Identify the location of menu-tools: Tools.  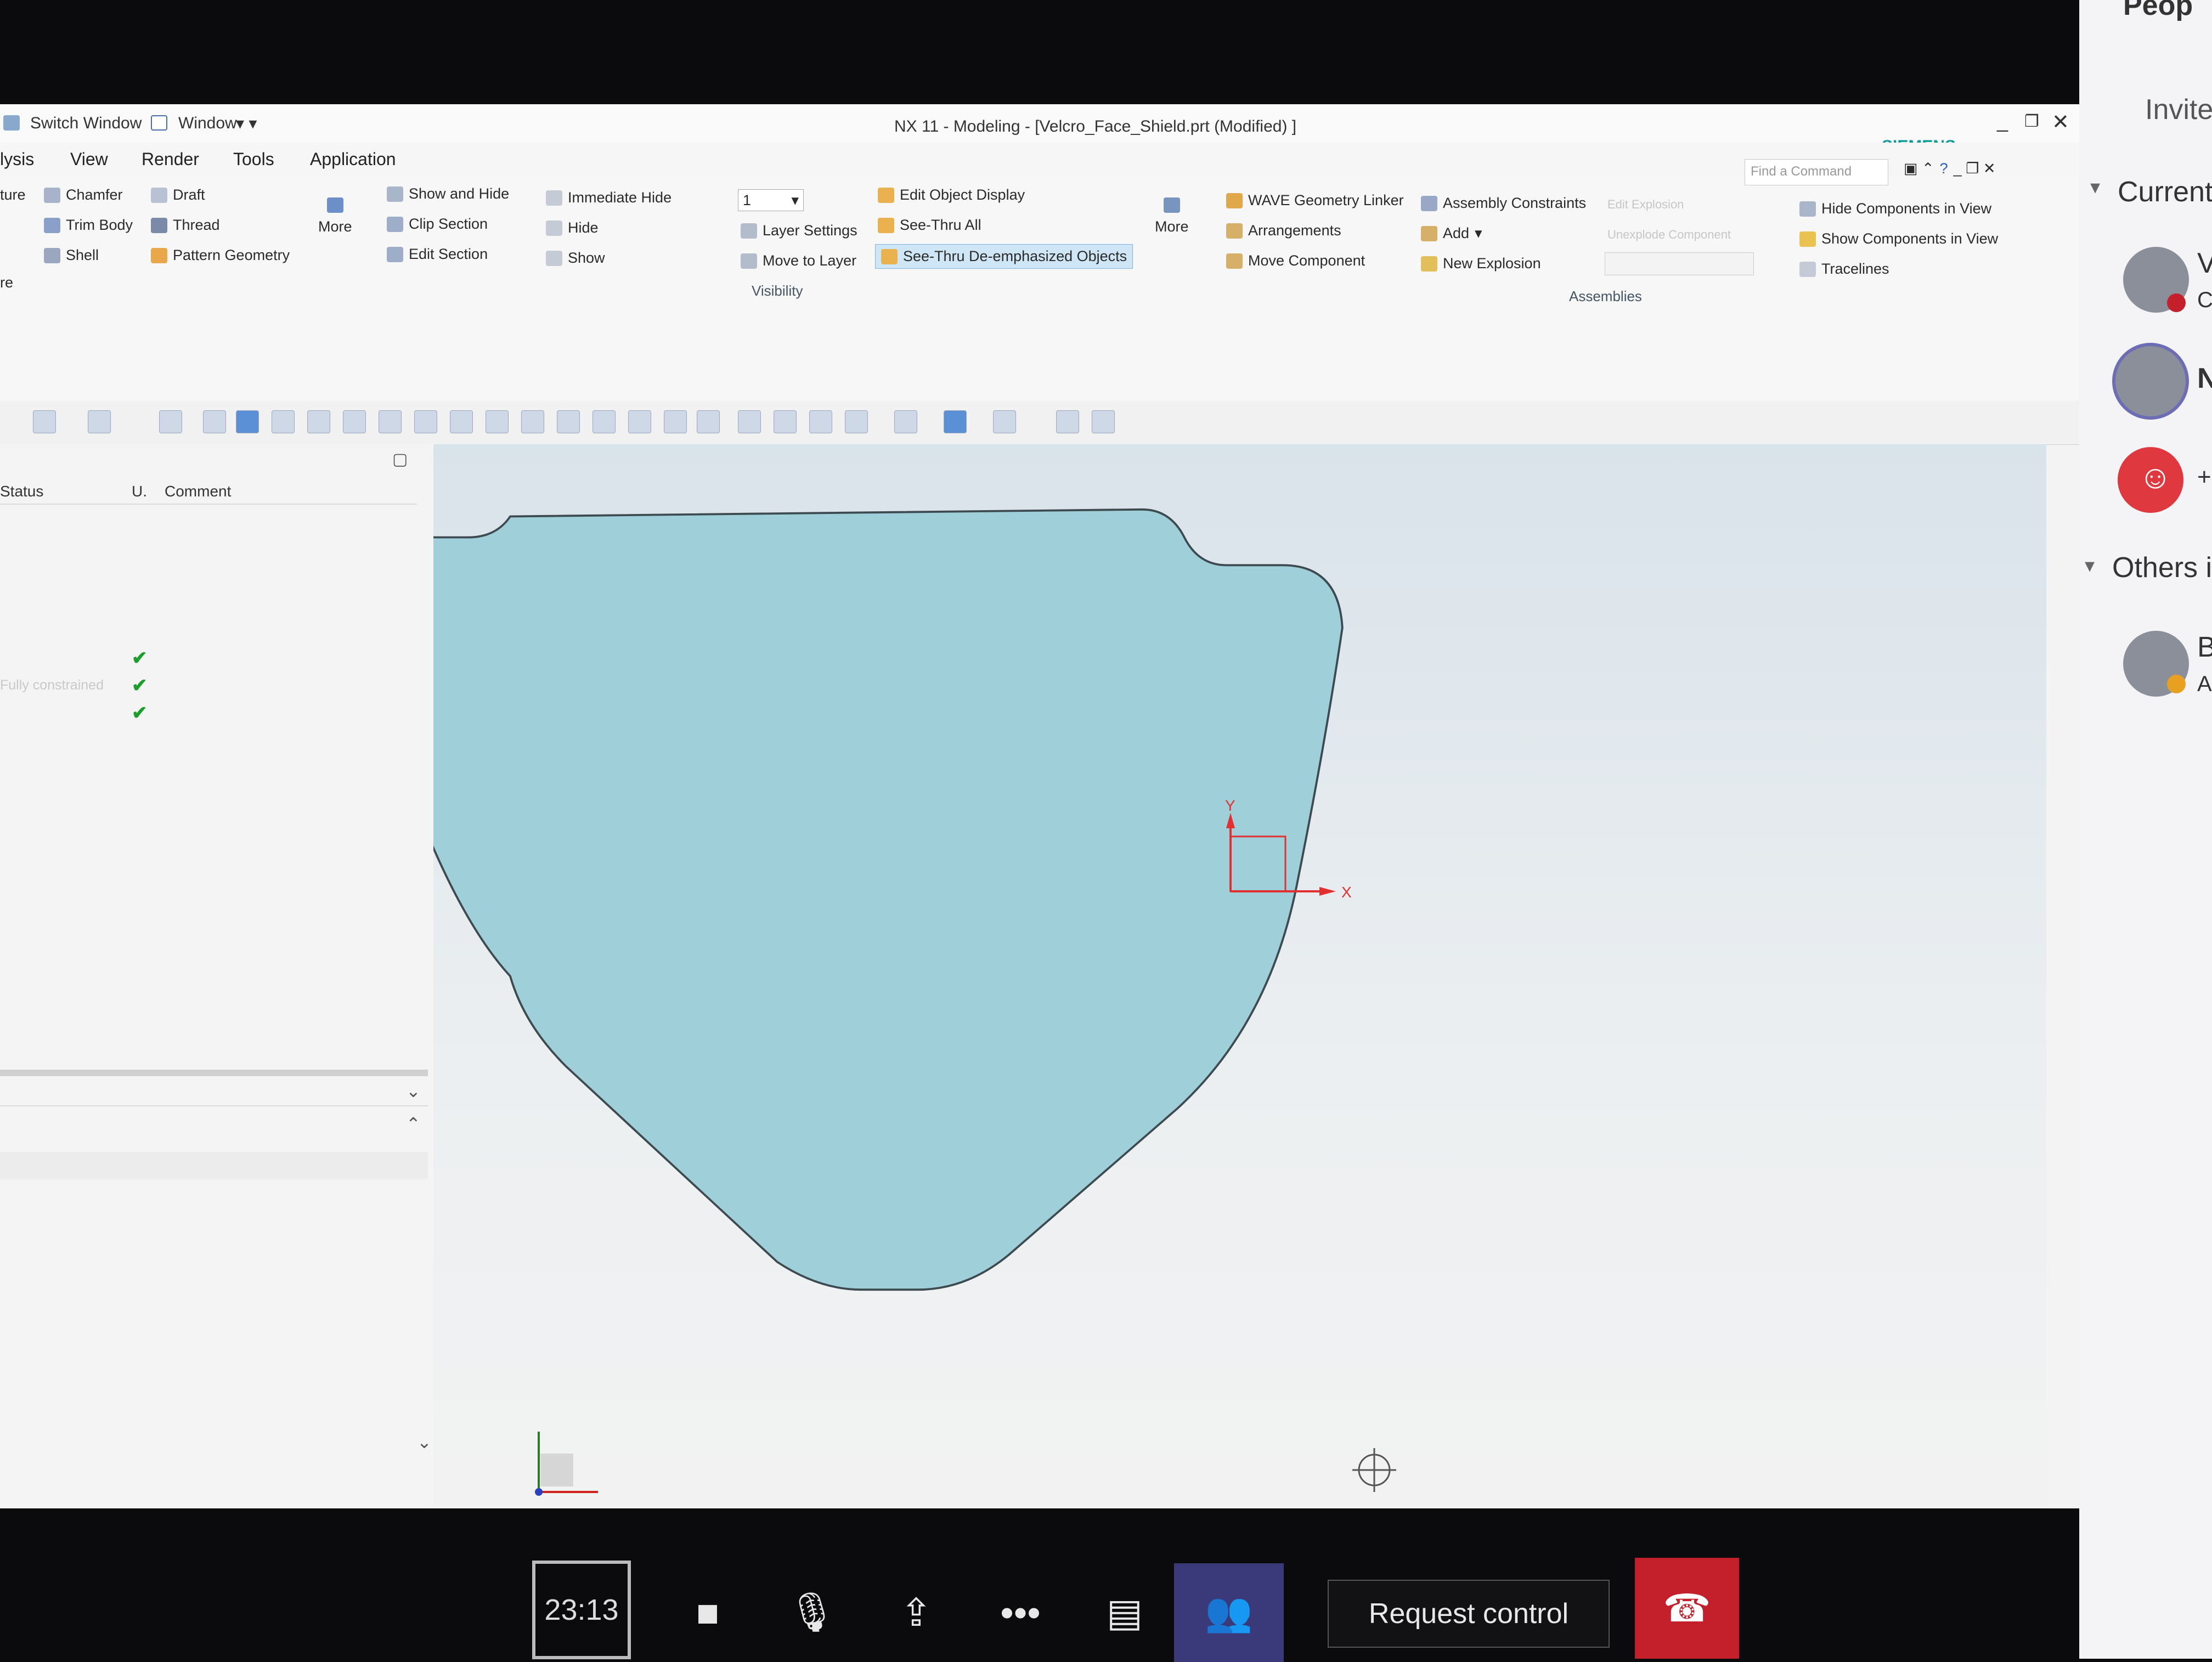
(253, 159).